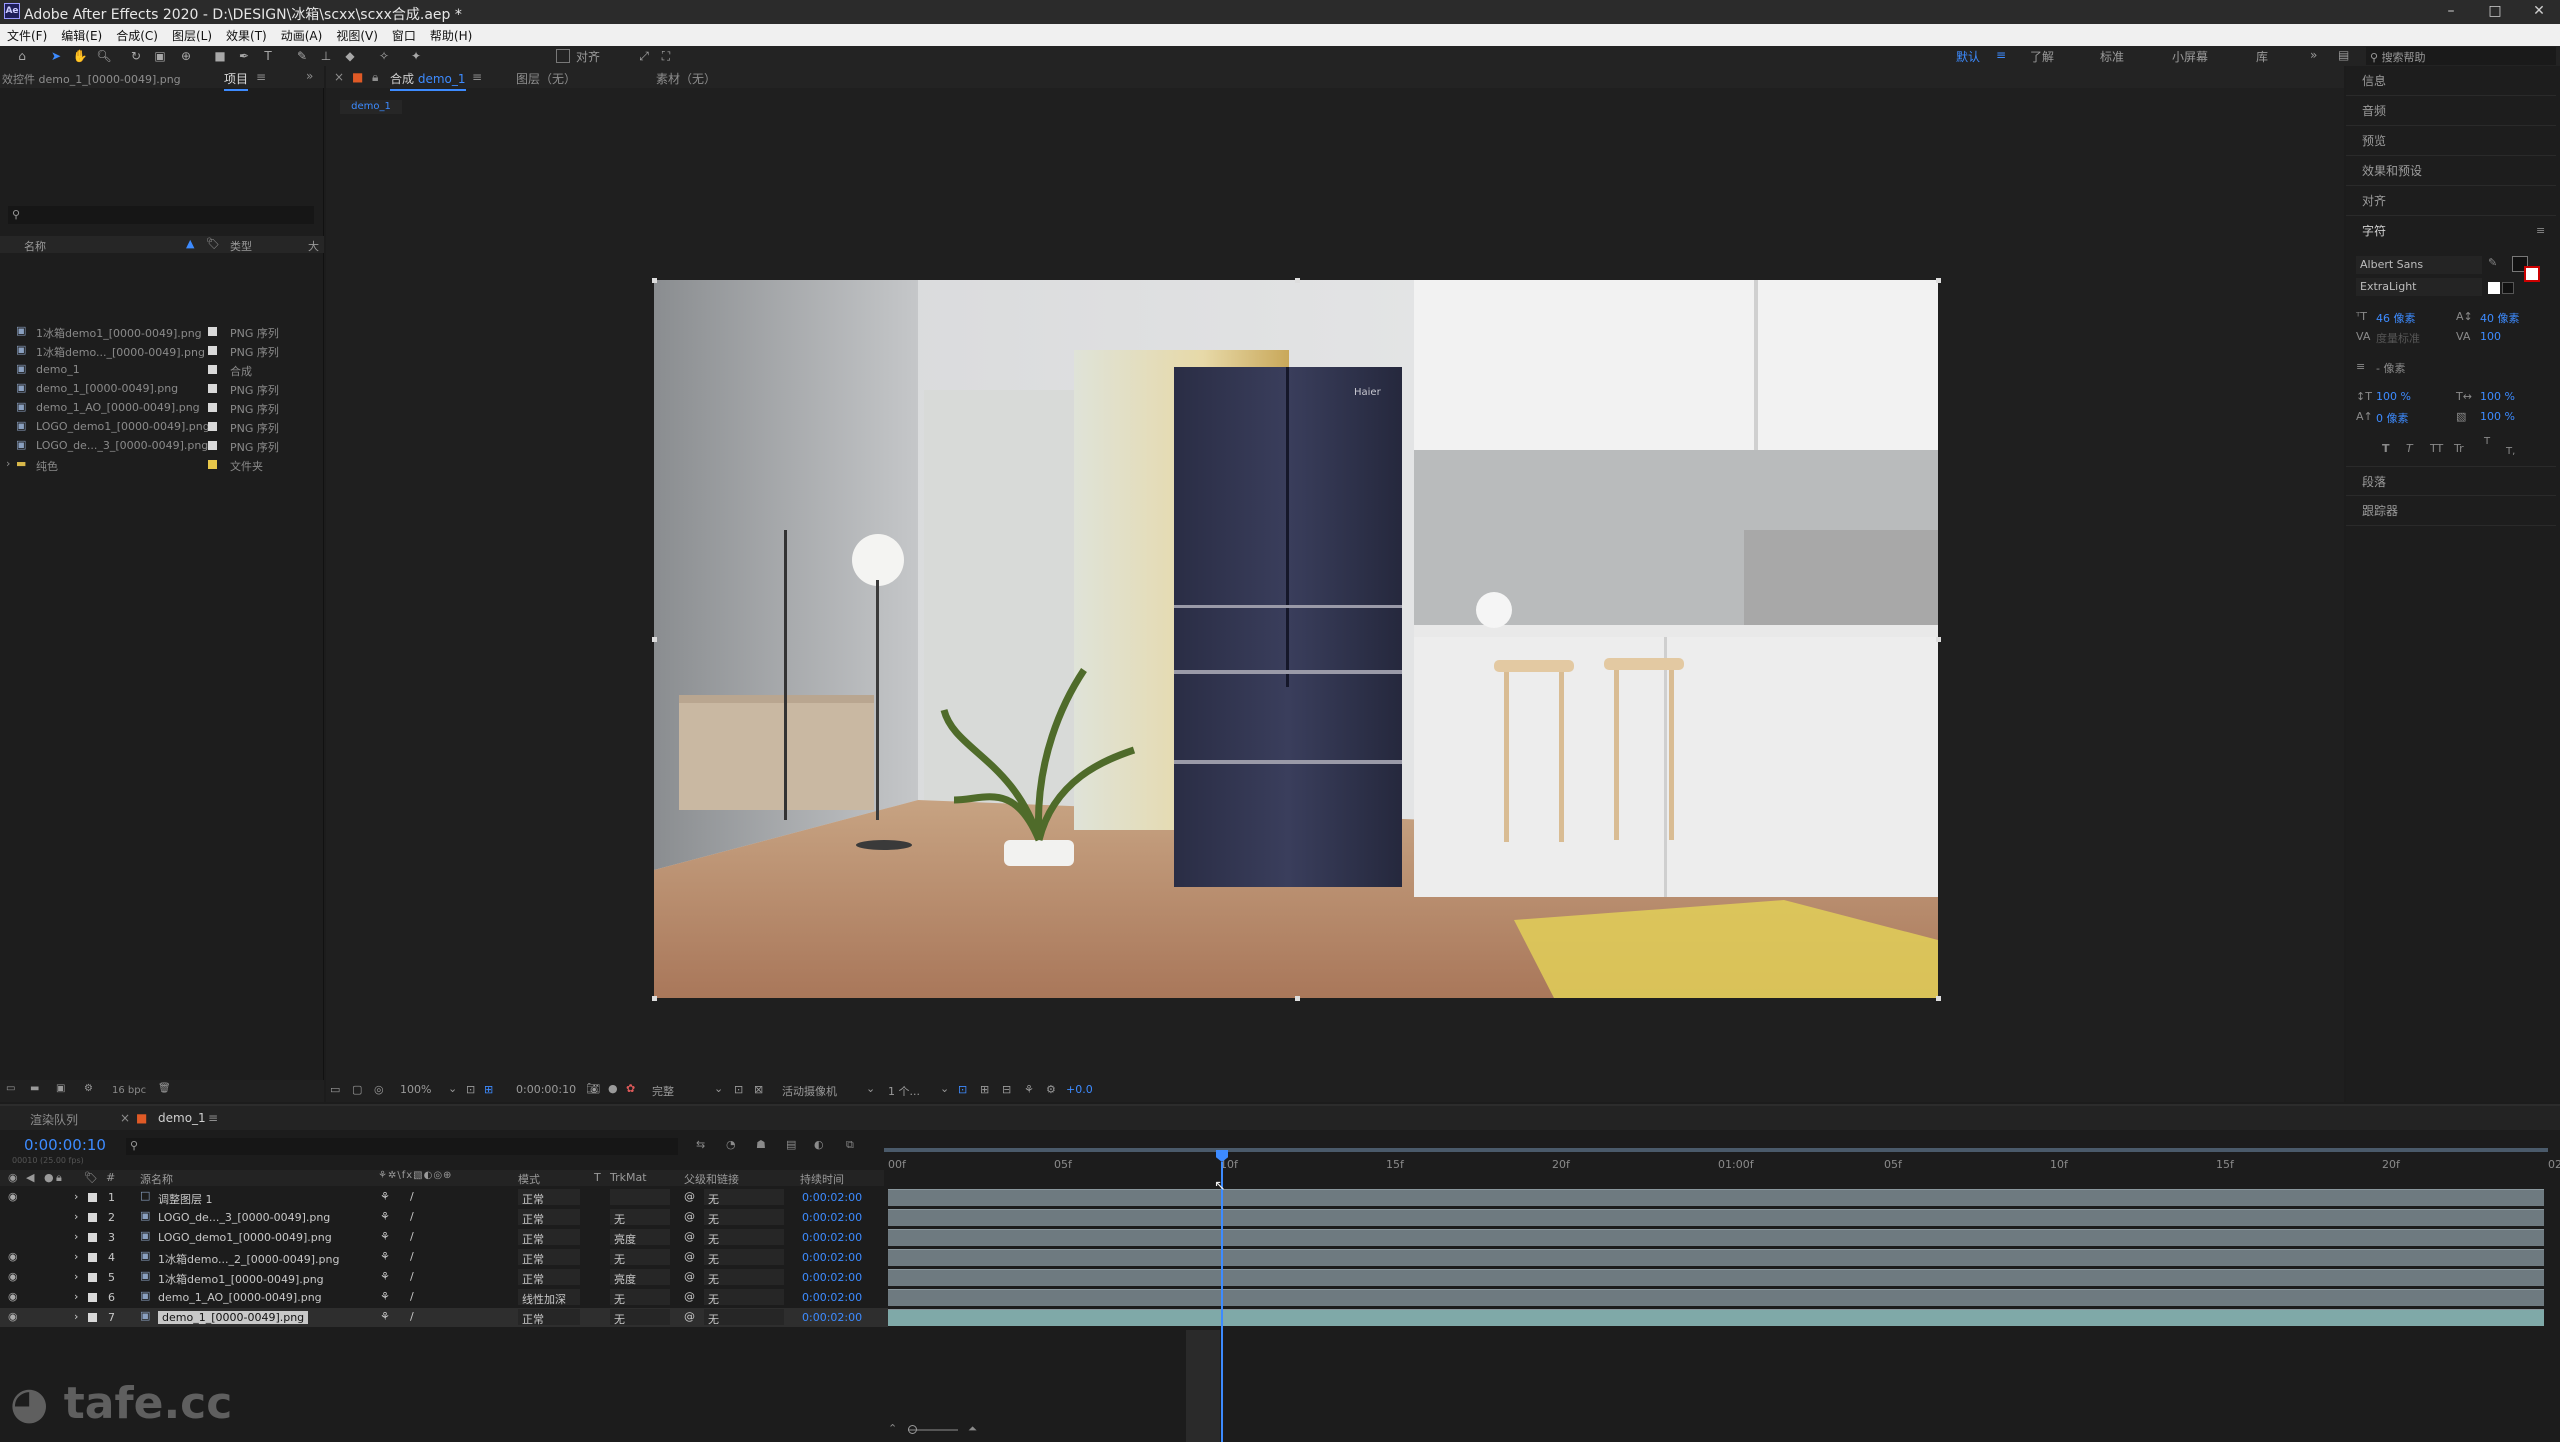 Image resolution: width=2560 pixels, height=1442 pixels. Describe the element at coordinates (2393, 396) in the screenshot. I see `vertical-scale-value: 100 %` at that location.